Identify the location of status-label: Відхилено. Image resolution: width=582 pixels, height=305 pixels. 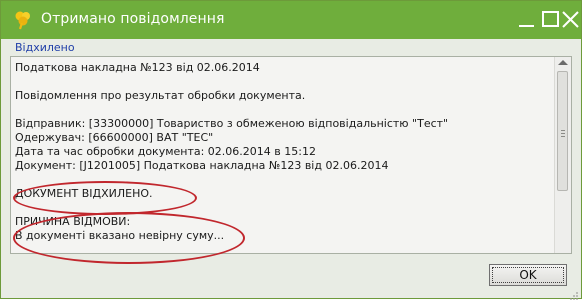
(45, 47).